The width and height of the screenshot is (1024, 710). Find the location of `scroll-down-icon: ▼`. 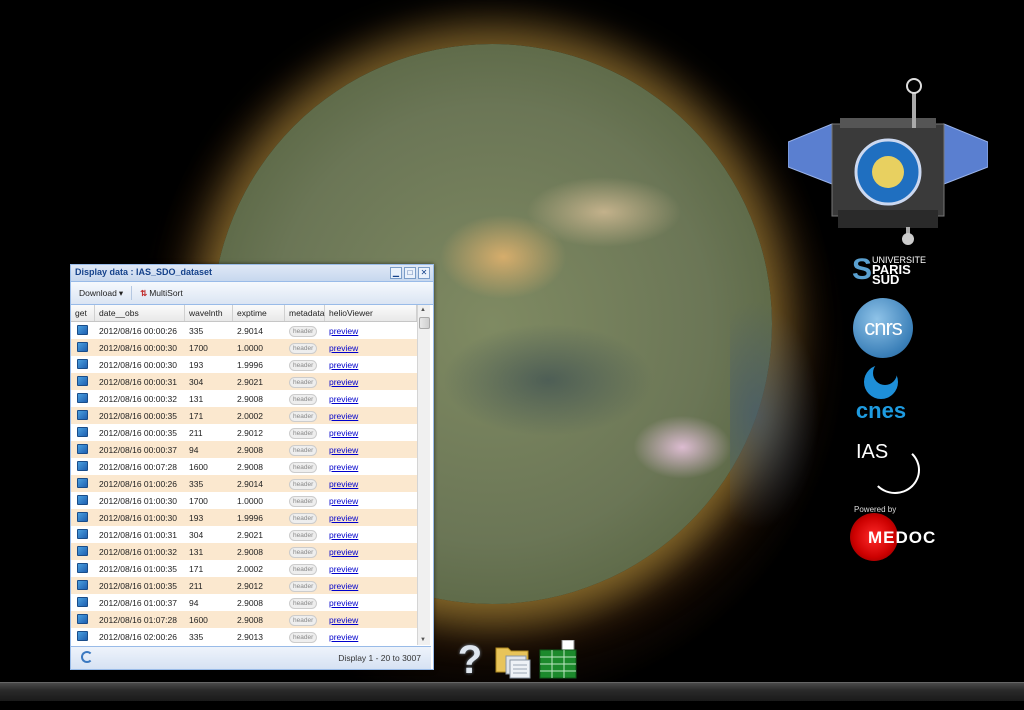

scroll-down-icon: ▼ is located at coordinates (423, 640).